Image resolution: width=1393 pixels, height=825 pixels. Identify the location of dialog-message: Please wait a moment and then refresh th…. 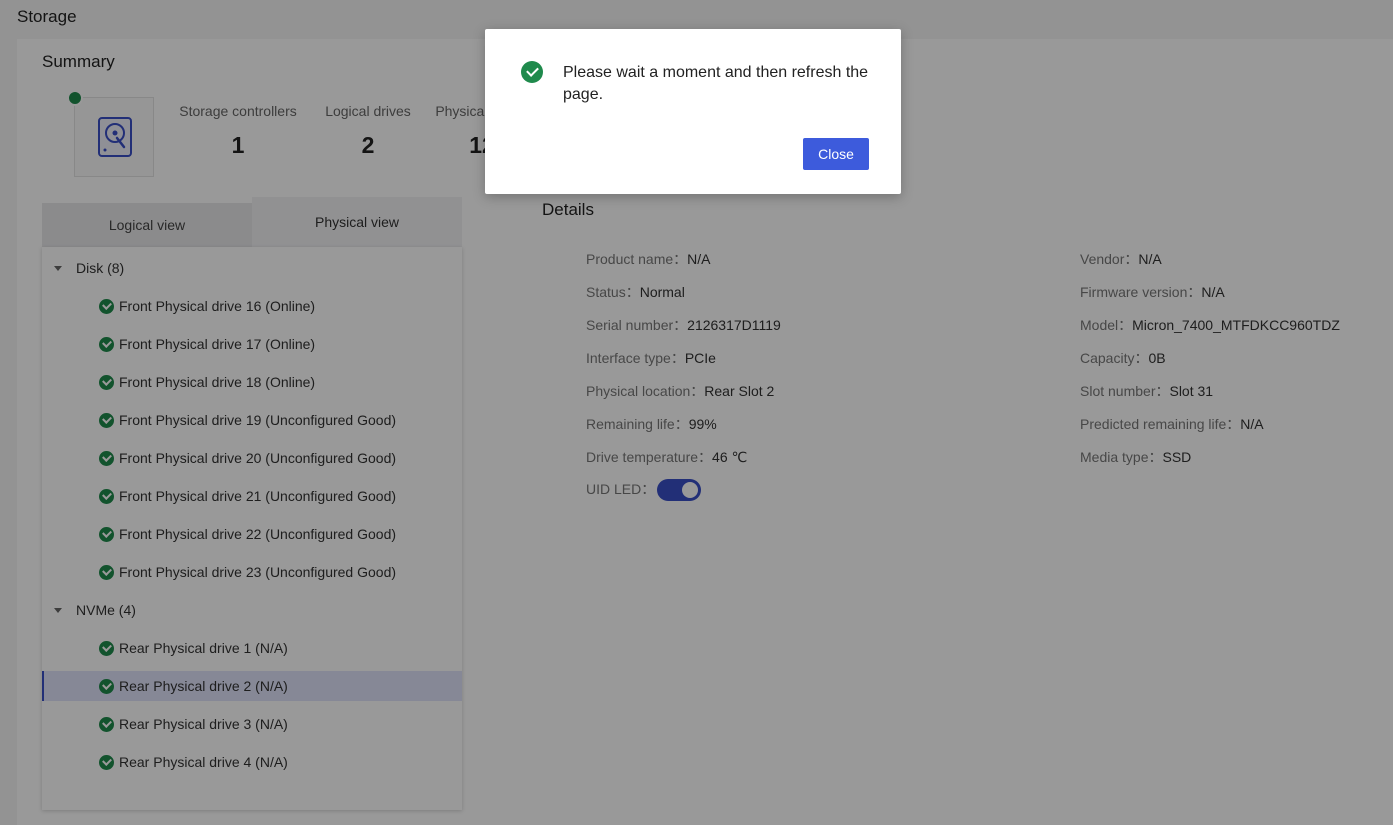
(716, 83).